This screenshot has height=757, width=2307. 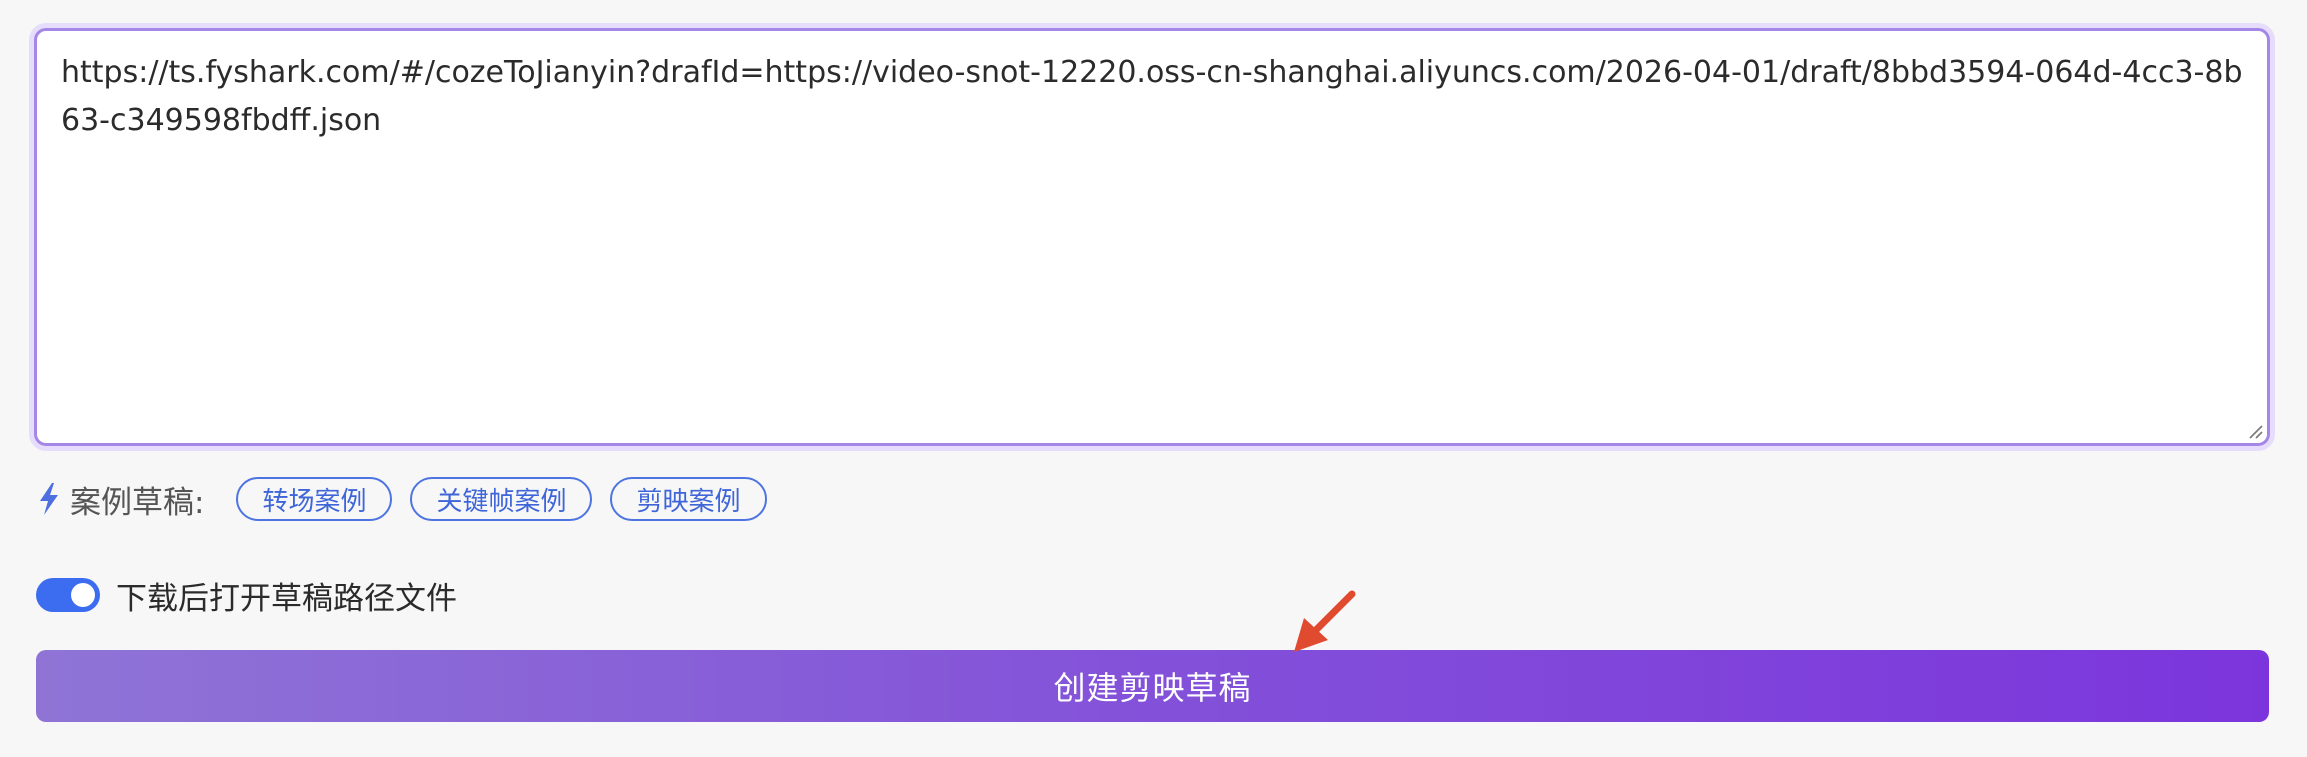 I want to click on open-folder-toggle-row: 下载后打开草稿路径文件, so click(x=246, y=595).